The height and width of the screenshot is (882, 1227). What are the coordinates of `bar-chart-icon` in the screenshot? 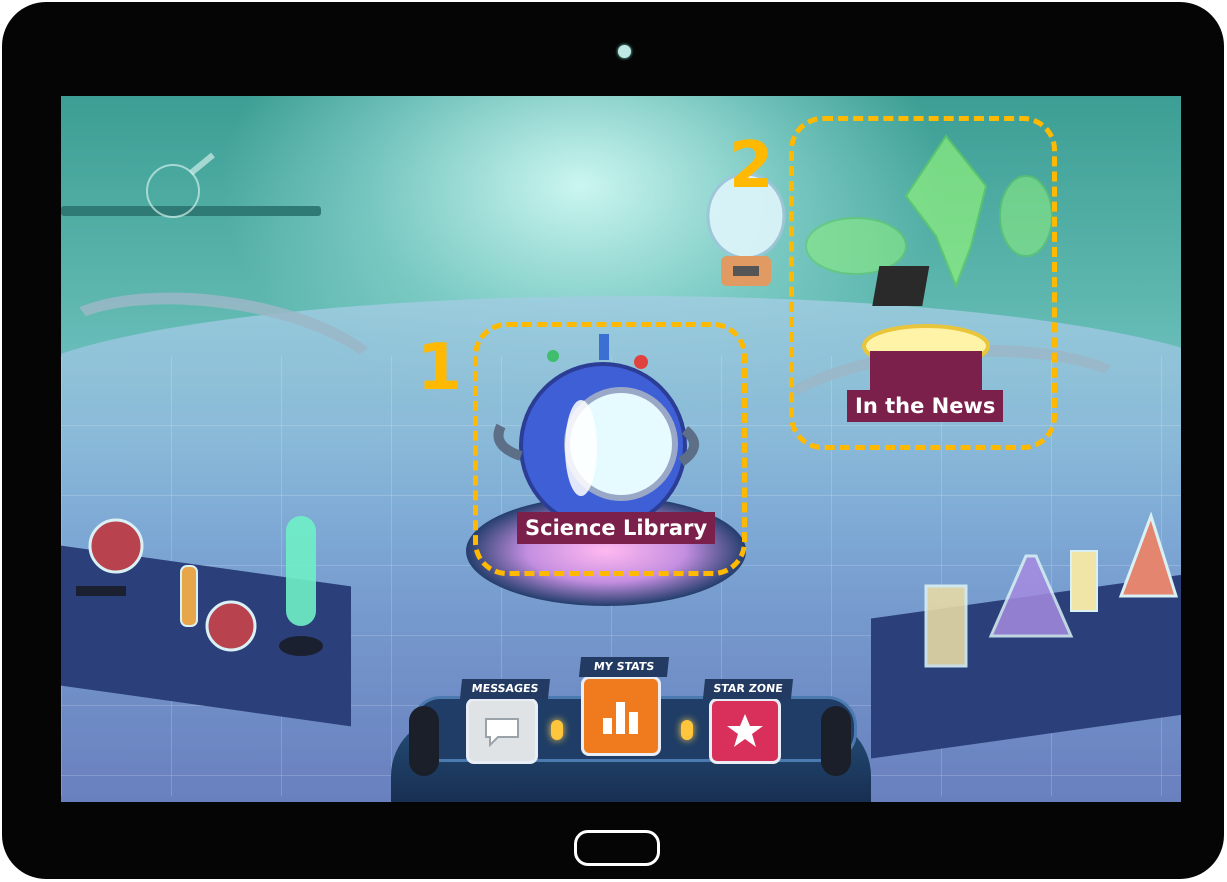 It's located at (620, 718).